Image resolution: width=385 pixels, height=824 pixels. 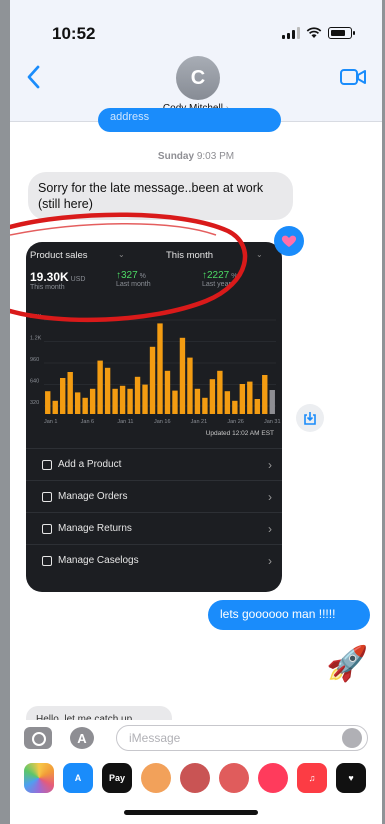 What do you see at coordinates (47, 496) in the screenshot?
I see `box-icon` at bounding box center [47, 496].